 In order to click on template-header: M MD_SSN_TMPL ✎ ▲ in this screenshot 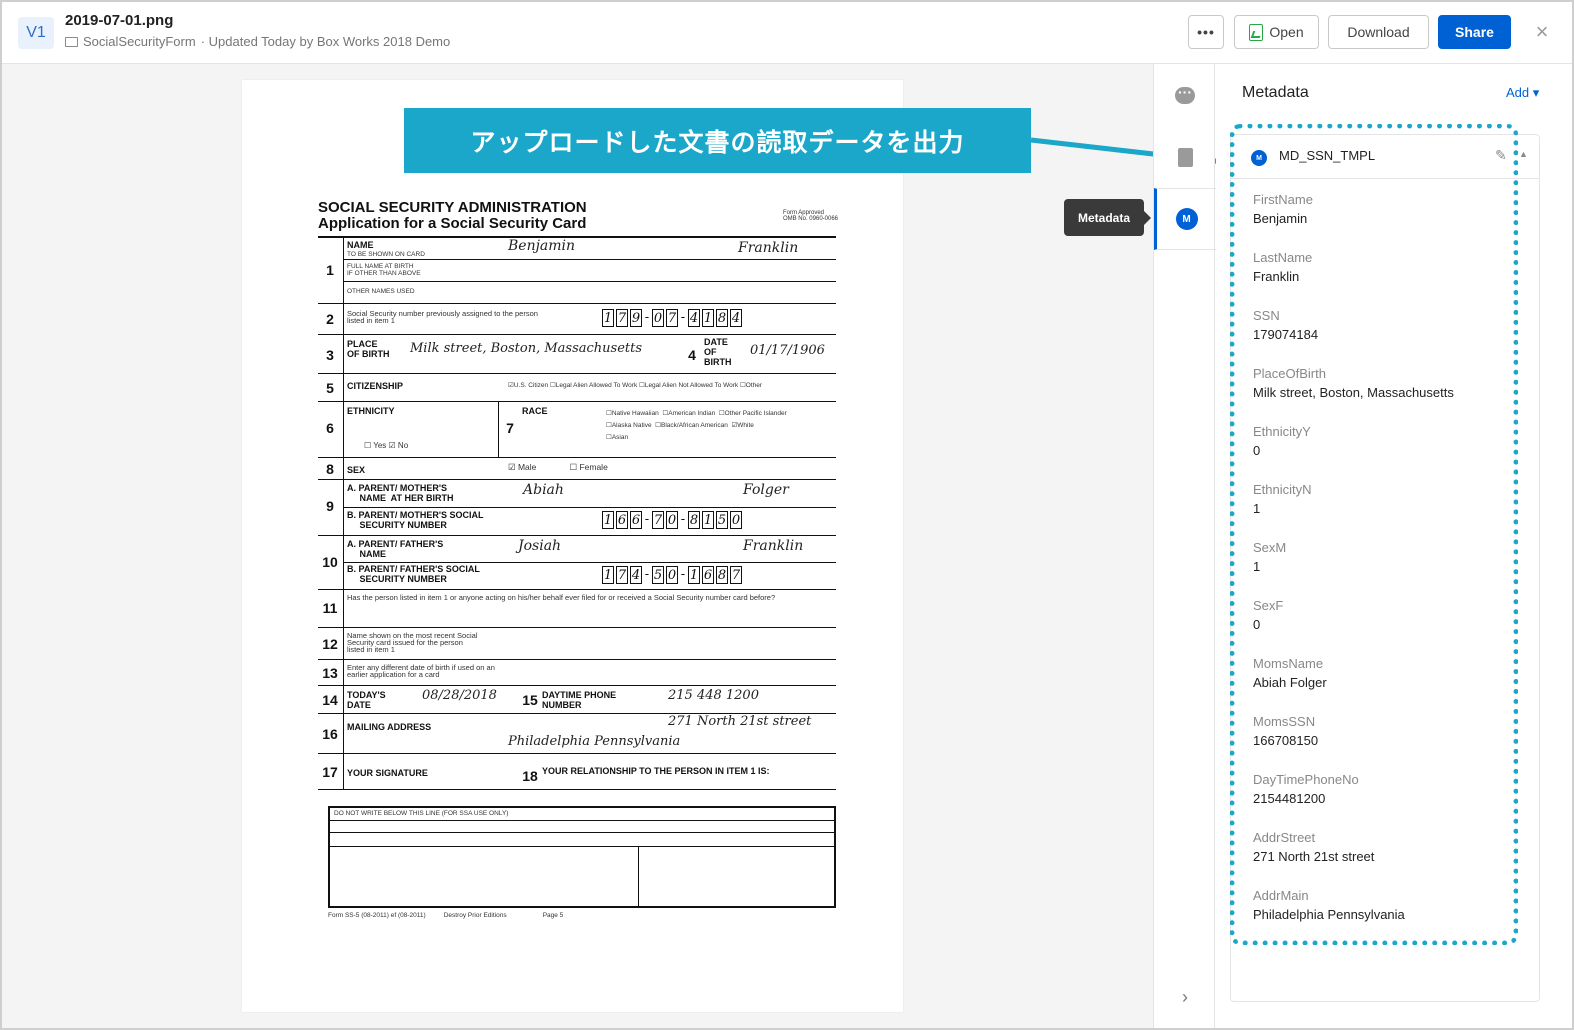, I will do `click(1385, 157)`.